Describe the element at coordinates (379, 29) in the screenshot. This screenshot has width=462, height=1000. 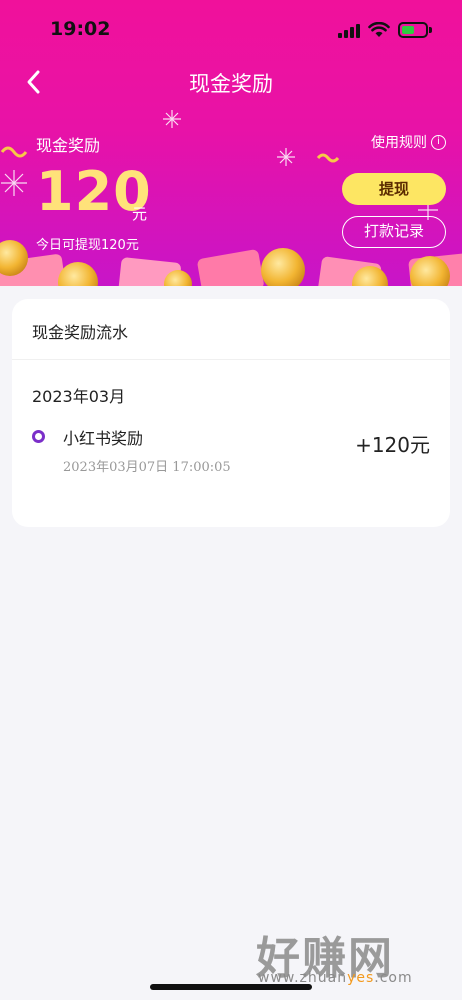
I see `wifi-icon` at that location.